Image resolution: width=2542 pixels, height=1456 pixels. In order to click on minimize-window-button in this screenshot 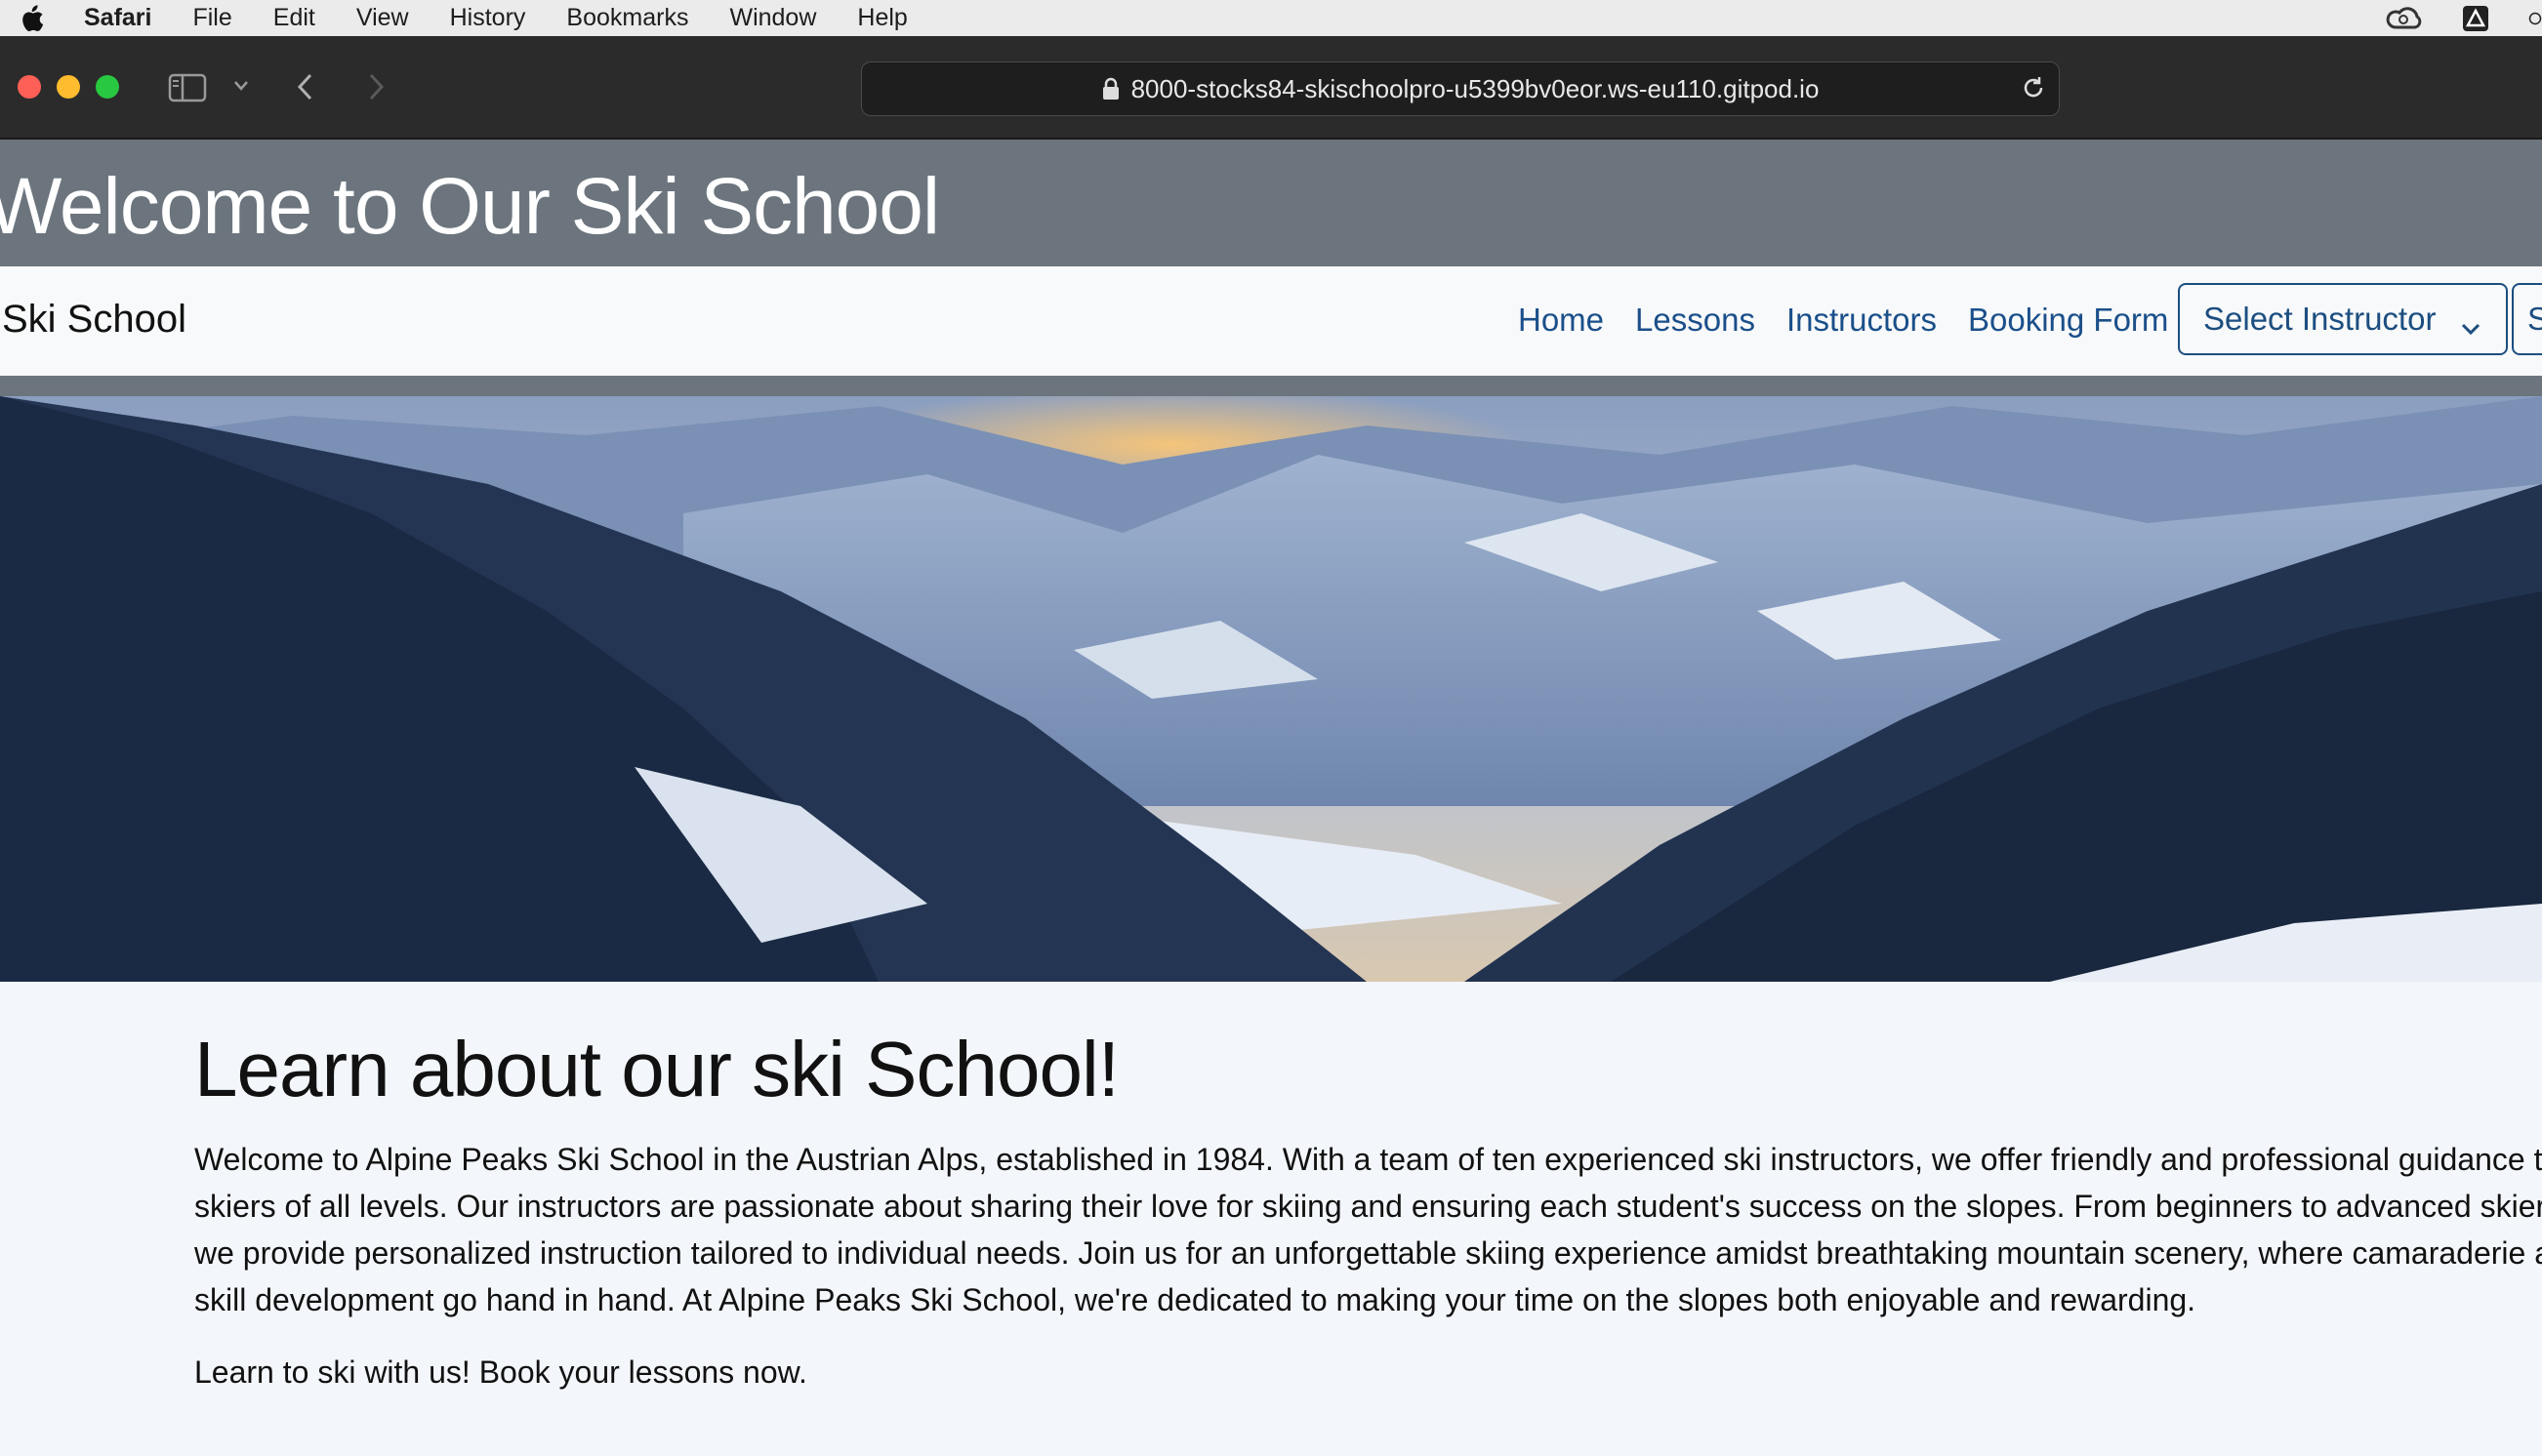, I will do `click(68, 87)`.